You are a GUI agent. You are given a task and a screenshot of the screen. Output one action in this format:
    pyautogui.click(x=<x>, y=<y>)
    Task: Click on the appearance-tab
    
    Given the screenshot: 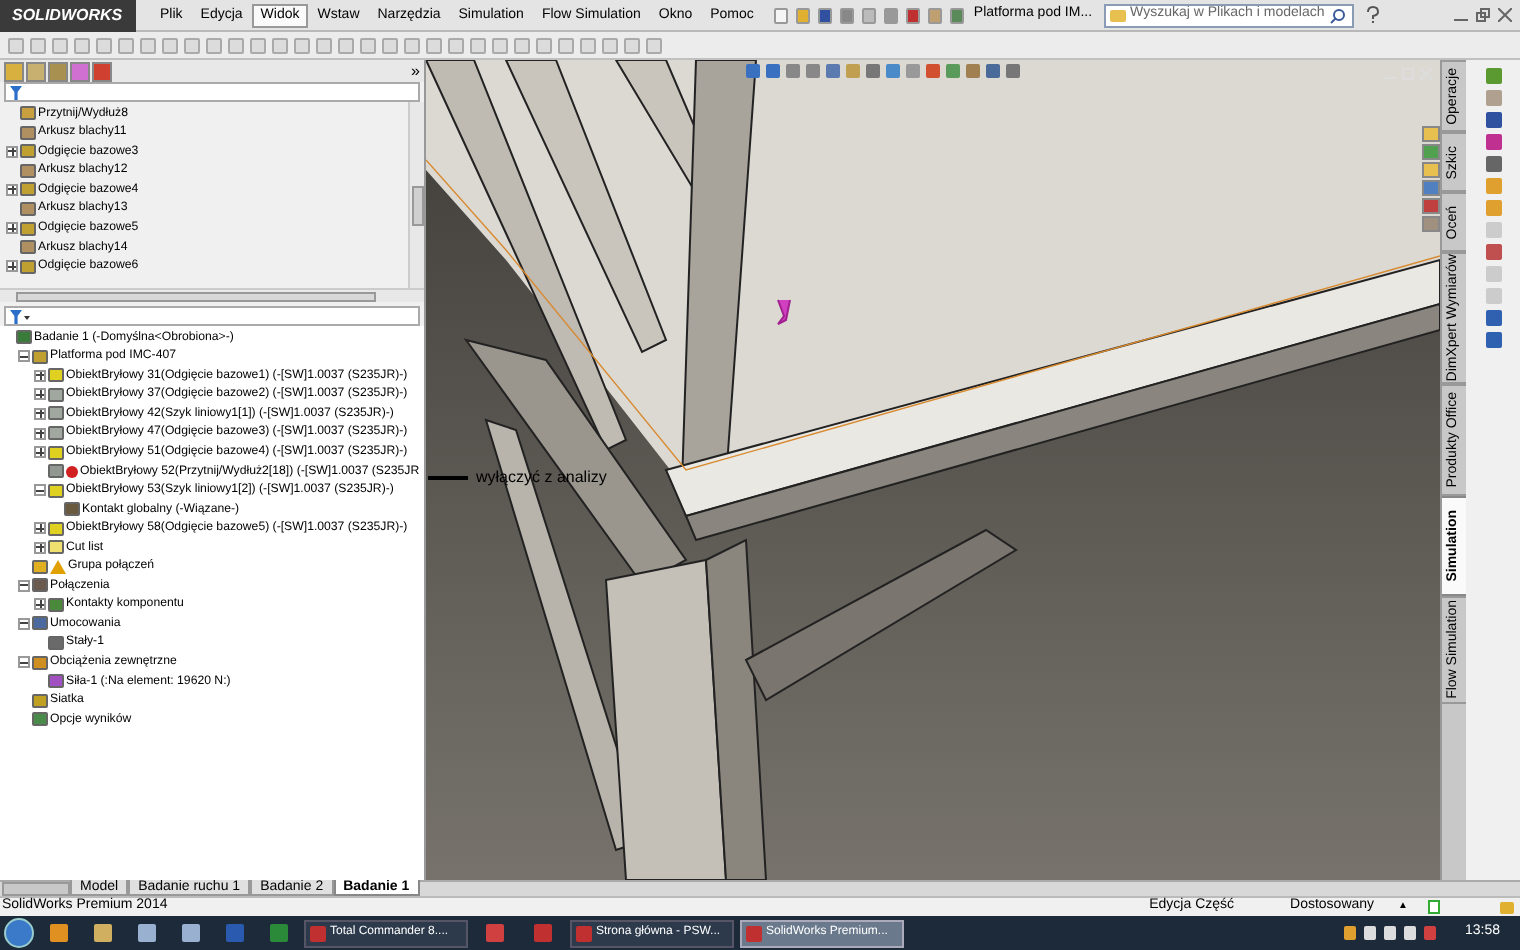 What is the action you would take?
    pyautogui.click(x=102, y=71)
    